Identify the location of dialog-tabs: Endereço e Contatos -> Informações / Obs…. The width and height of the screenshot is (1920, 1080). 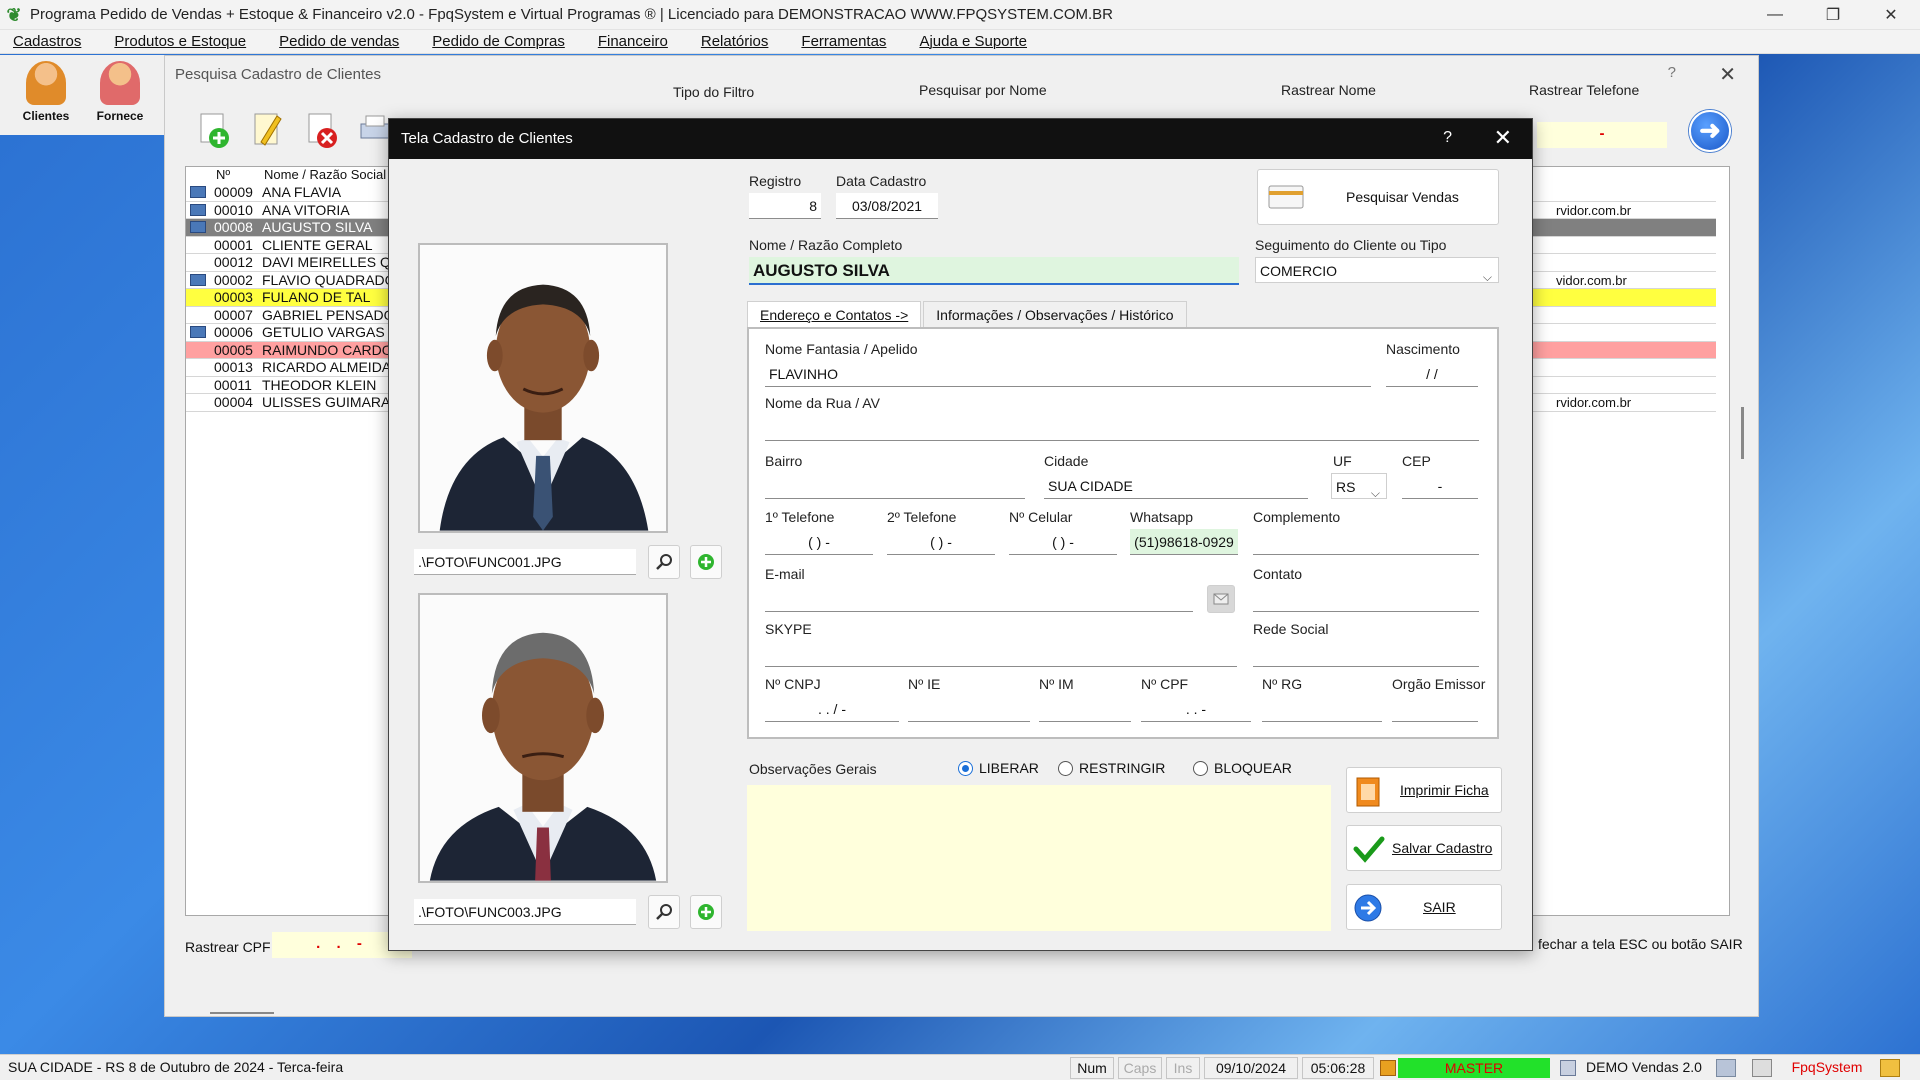
(968, 314).